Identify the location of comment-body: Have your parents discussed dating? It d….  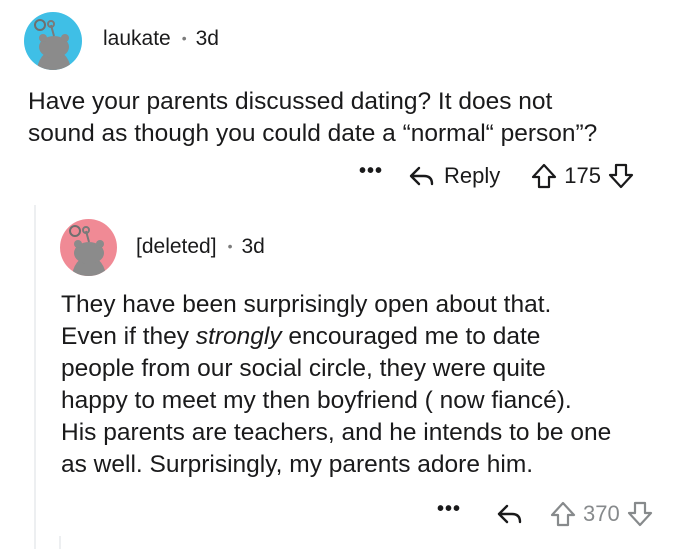
(312, 118).